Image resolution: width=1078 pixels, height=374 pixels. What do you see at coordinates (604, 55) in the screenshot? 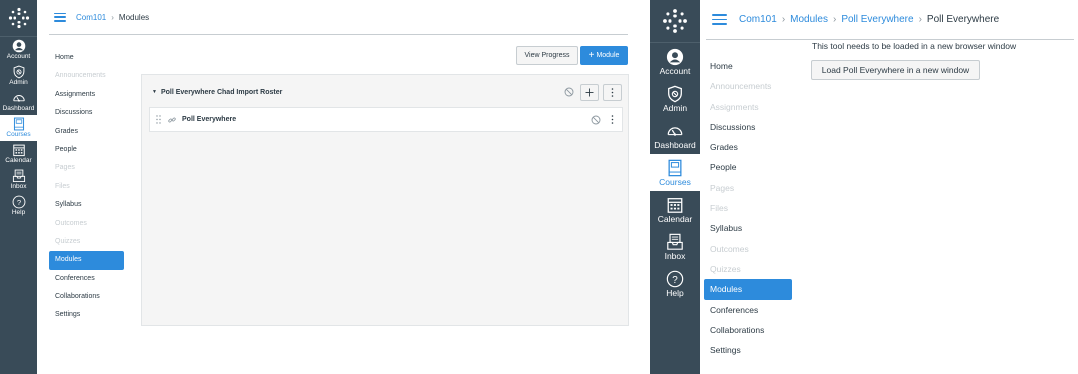
I see `add-module-button: + Module` at bounding box center [604, 55].